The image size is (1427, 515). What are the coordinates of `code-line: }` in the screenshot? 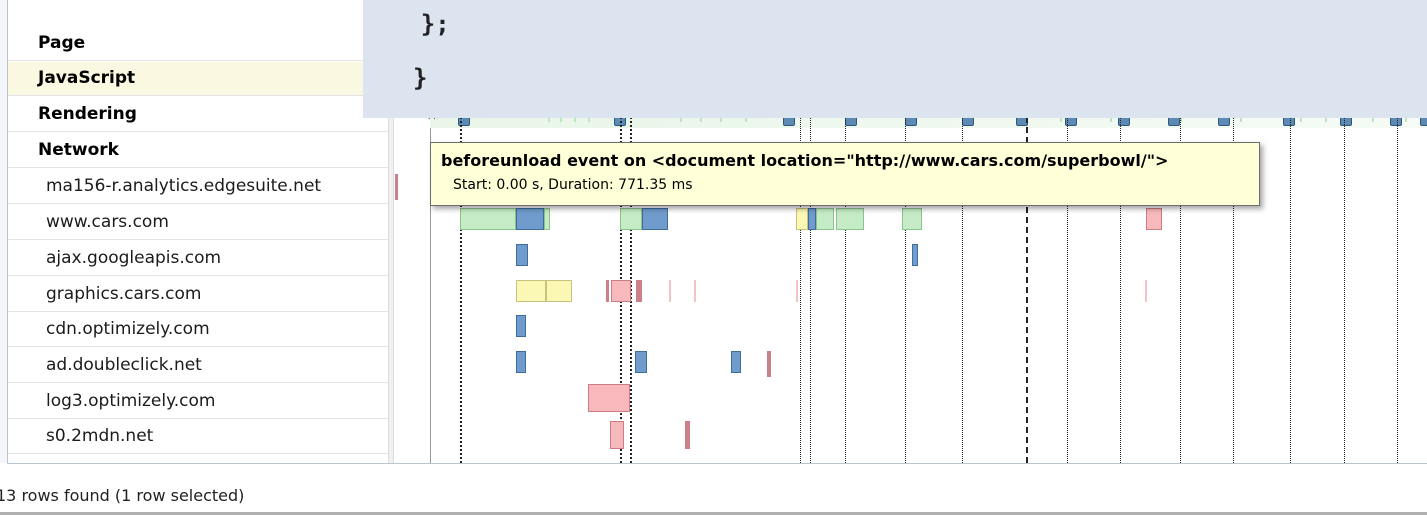 It's located at (420, 78).